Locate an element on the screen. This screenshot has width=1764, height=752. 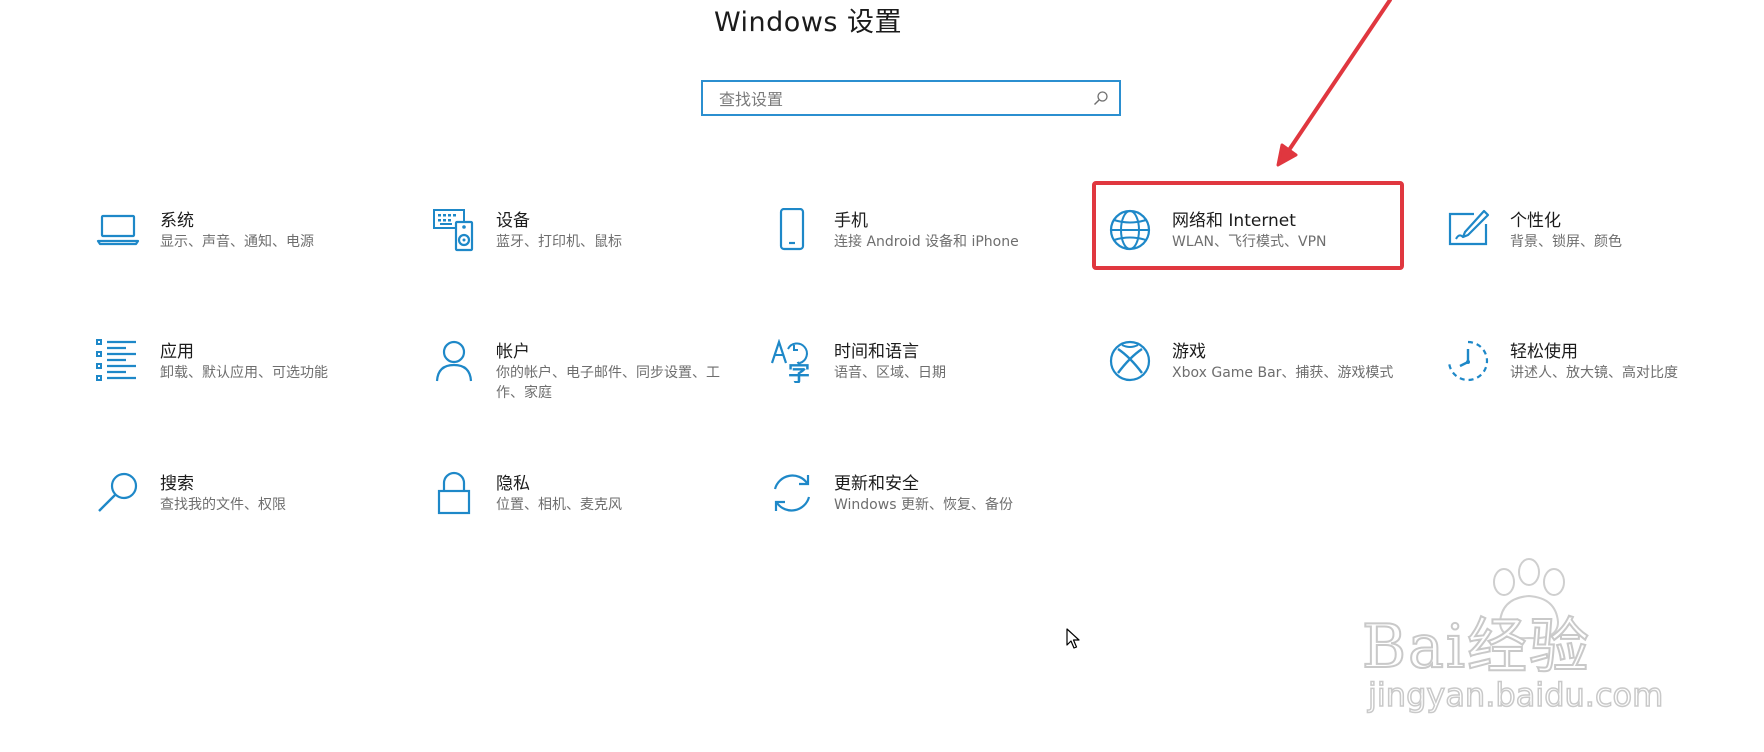
search-icon is located at coordinates (1101, 98).